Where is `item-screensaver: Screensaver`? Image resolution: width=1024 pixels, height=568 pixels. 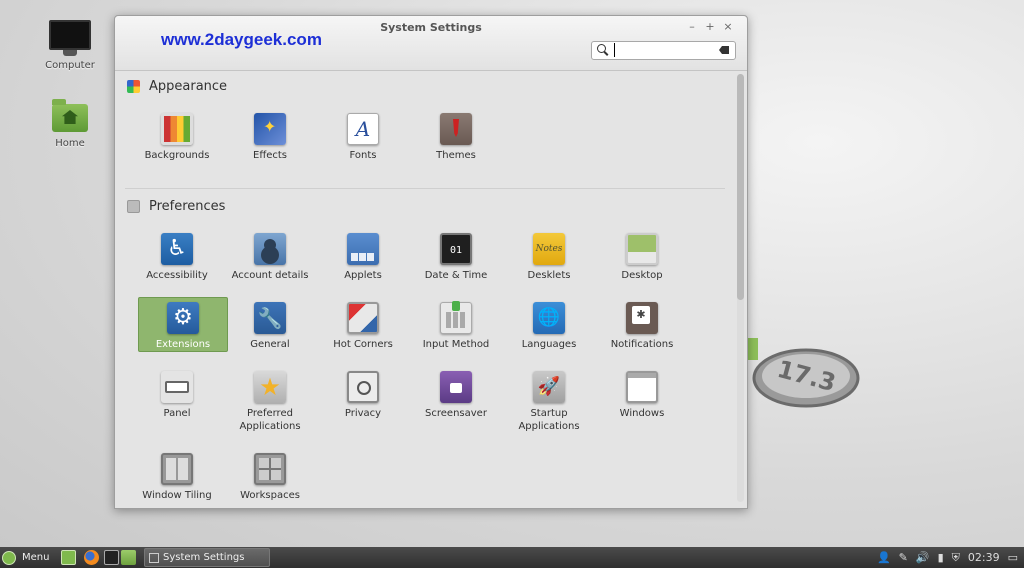 item-screensaver: Screensaver is located at coordinates (456, 397).